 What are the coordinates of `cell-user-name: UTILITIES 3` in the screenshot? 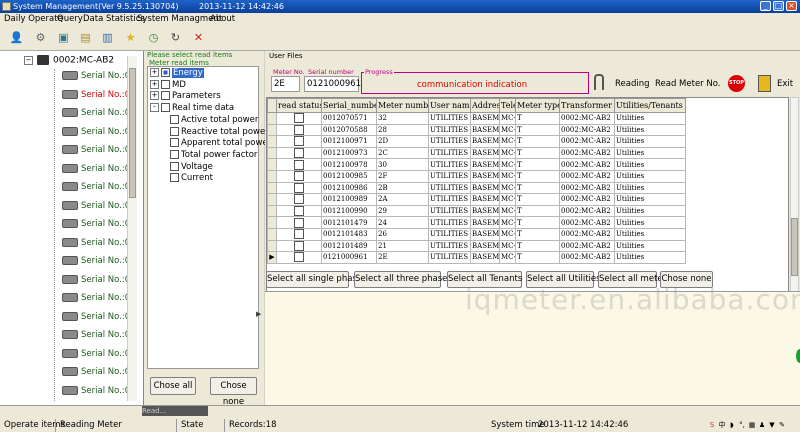 It's located at (449, 164).